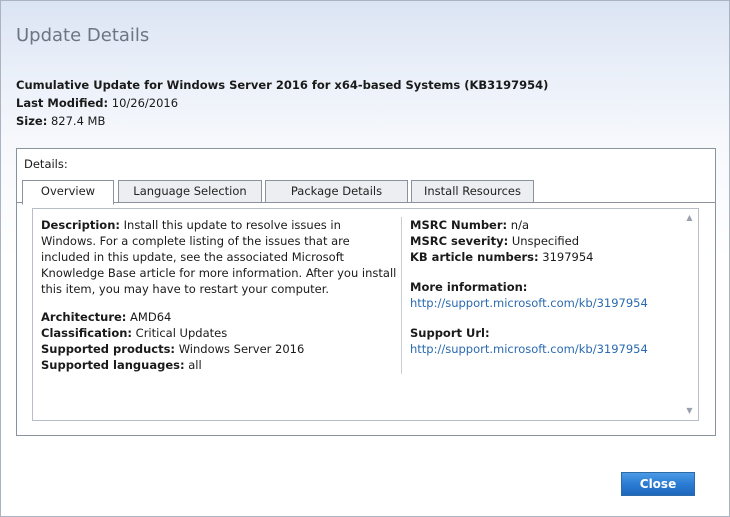  Describe the element at coordinates (689, 411) in the screenshot. I see `scroll-down-icon: ▼` at that location.